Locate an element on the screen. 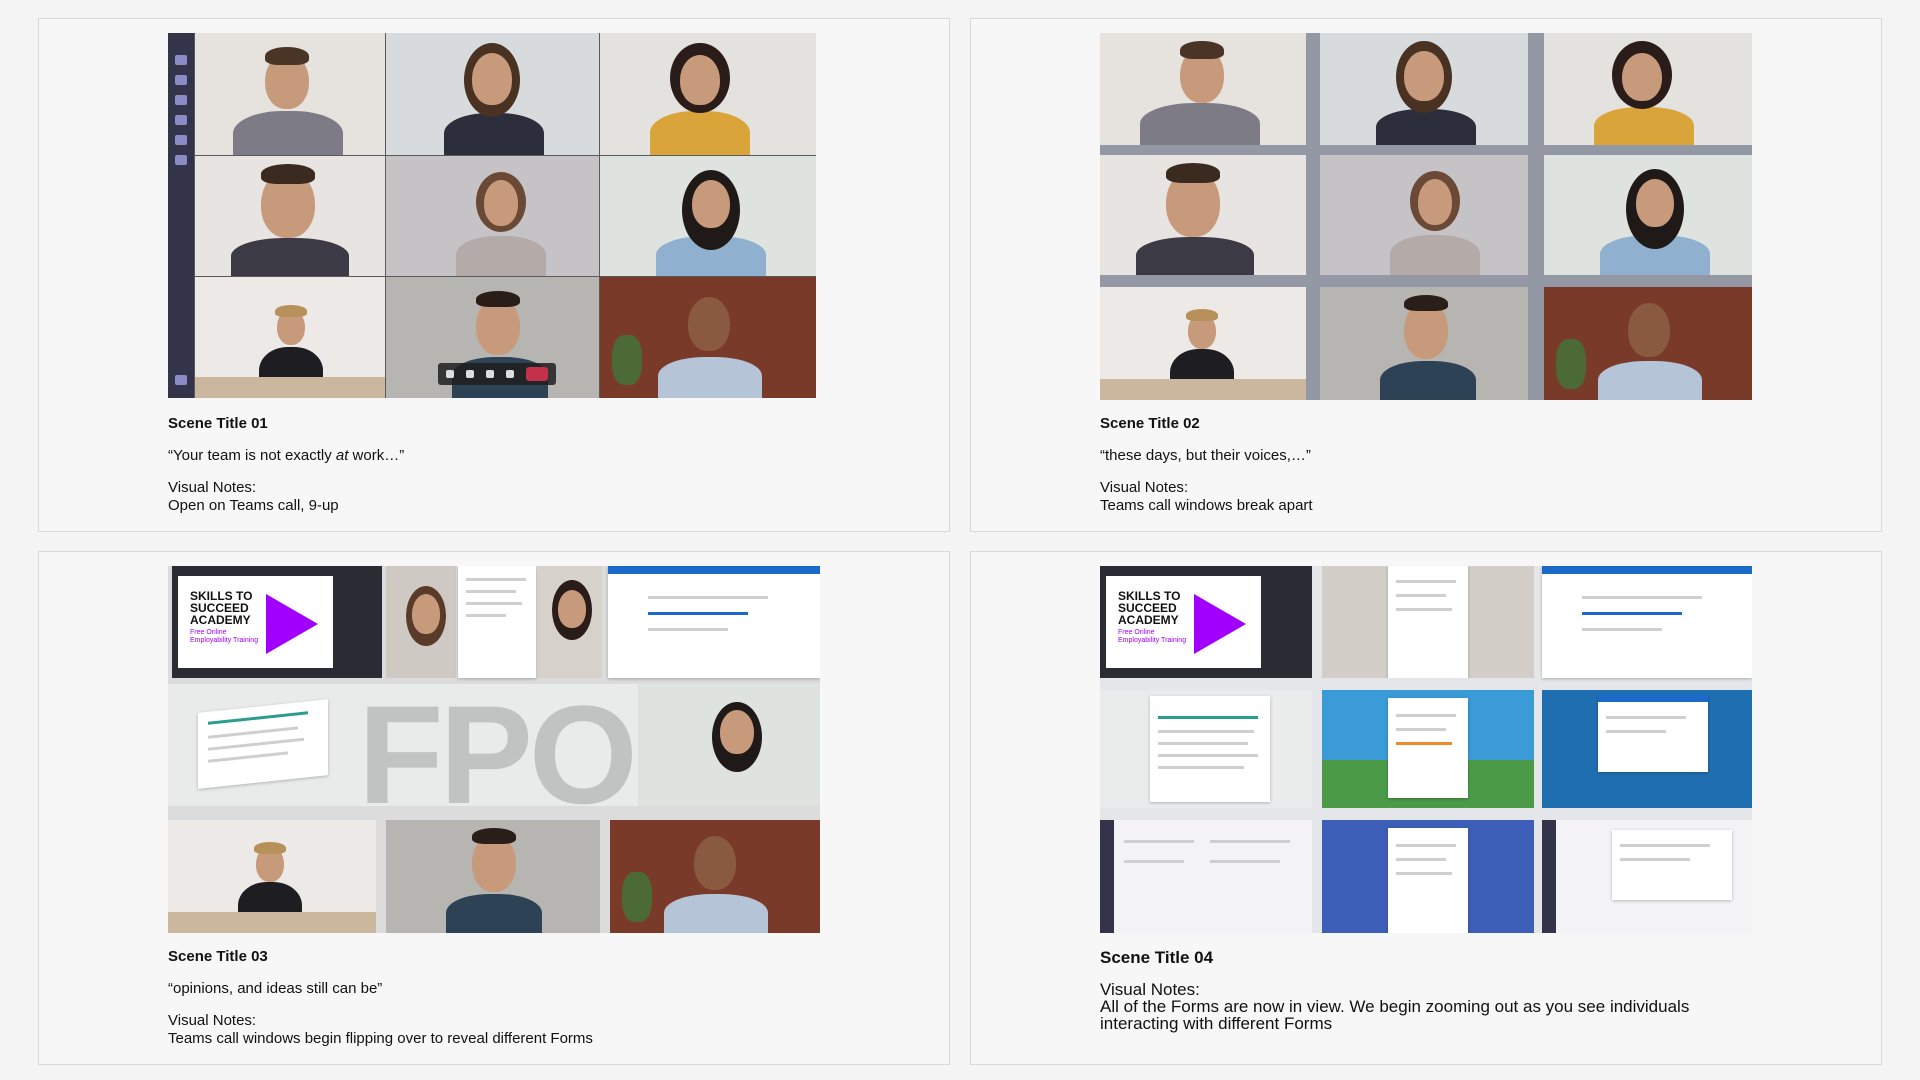 This screenshot has width=1920, height=1080. calendar-icon is located at coordinates (181, 120).